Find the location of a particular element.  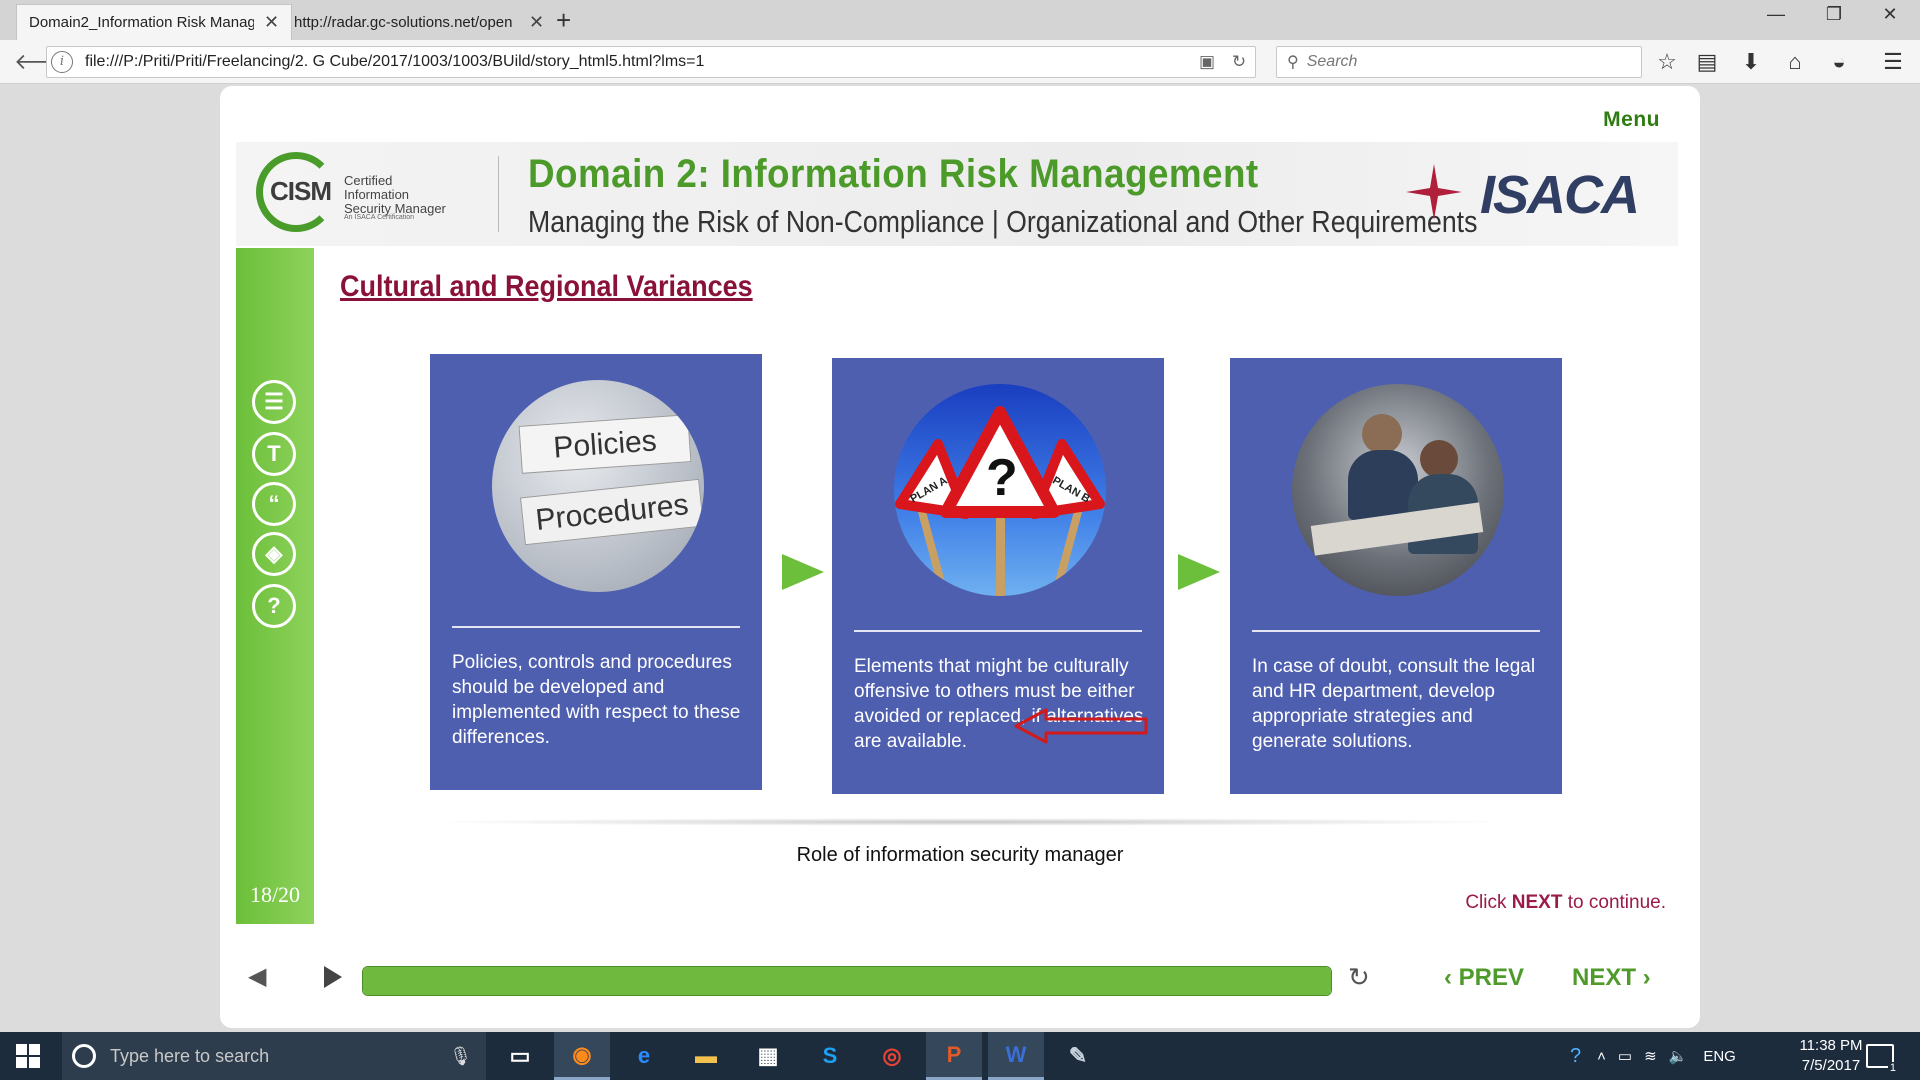

taskbar-search-input: Type here to search 🎙 is located at coordinates (274, 1056).